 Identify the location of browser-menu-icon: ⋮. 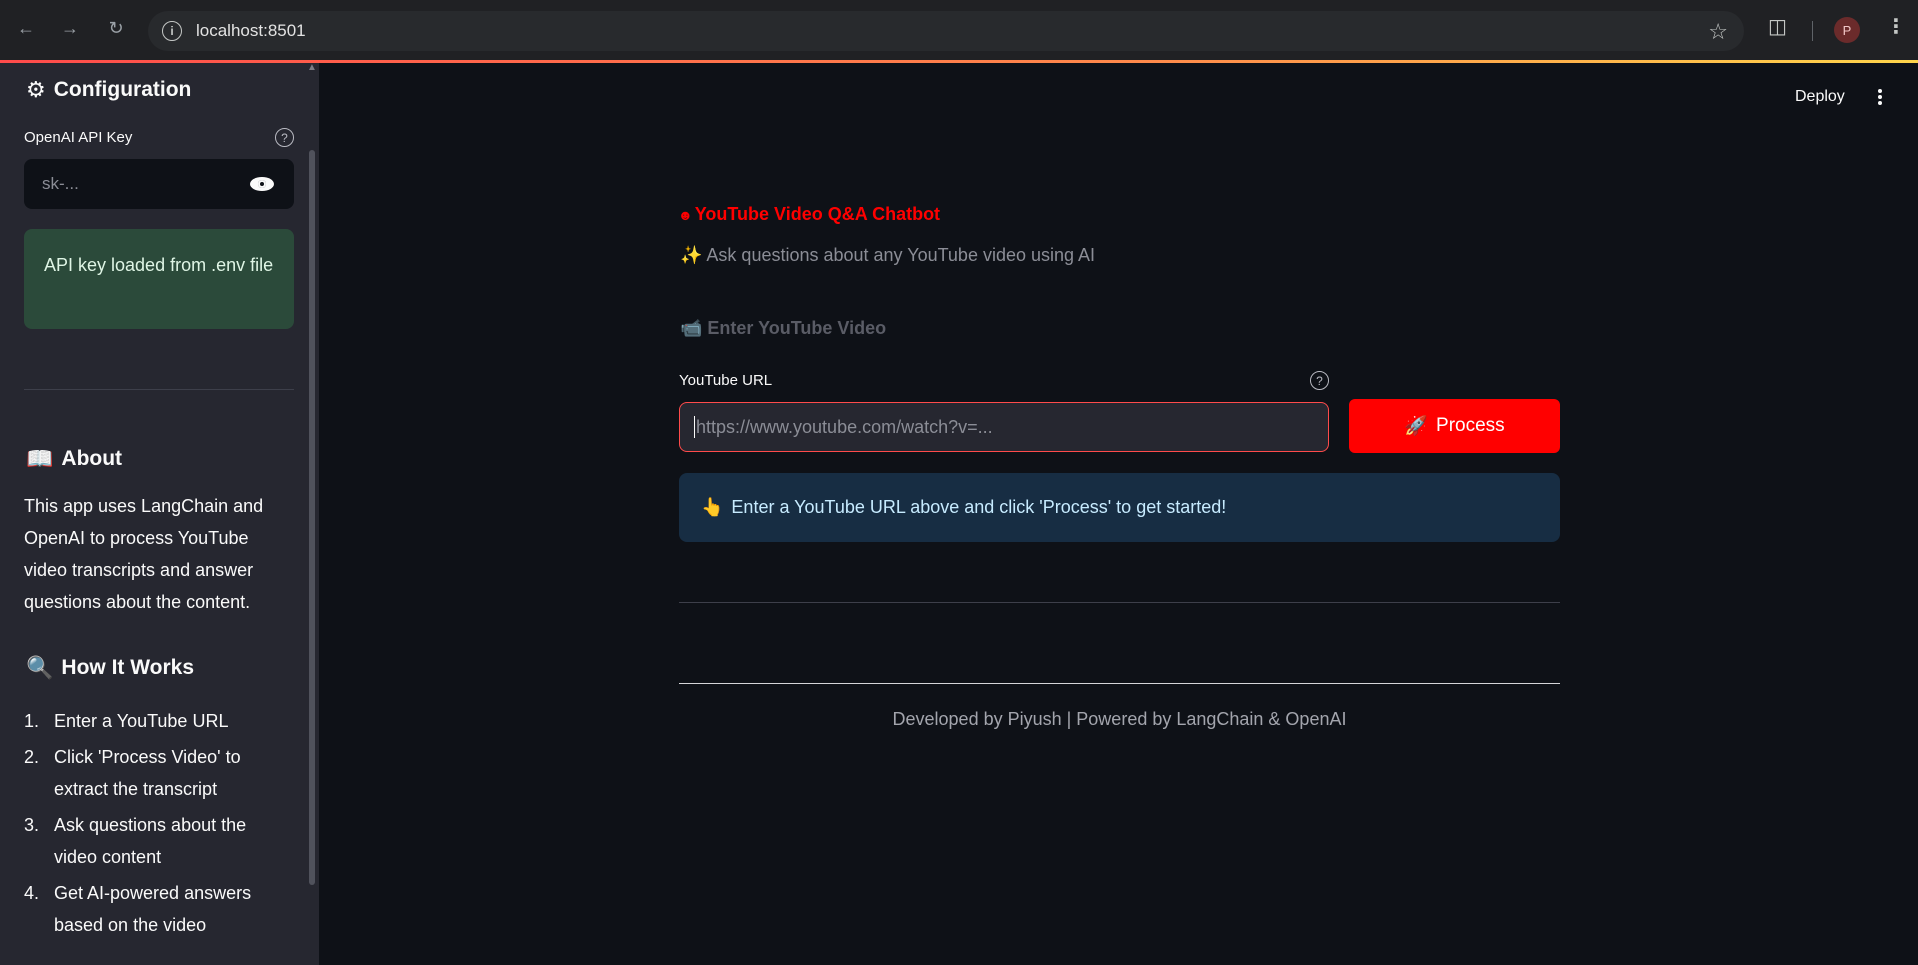
(1896, 26).